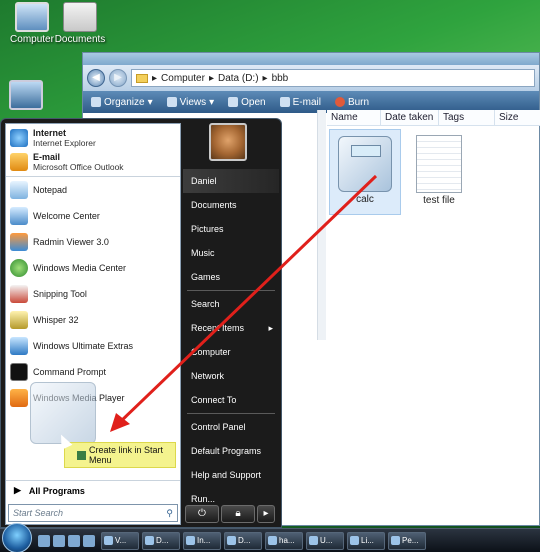 This screenshot has height=552, width=540. I want to click on search-placeholder: Start Search, so click(38, 513).